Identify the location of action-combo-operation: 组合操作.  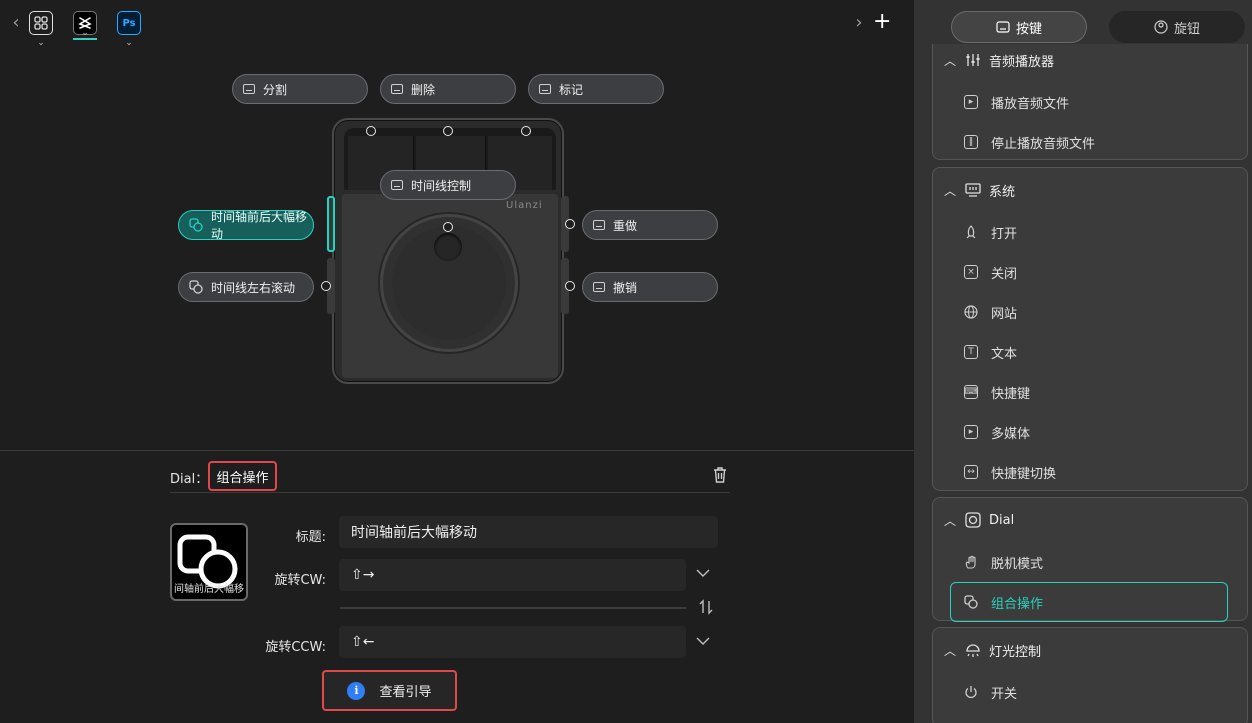
(1089, 602).